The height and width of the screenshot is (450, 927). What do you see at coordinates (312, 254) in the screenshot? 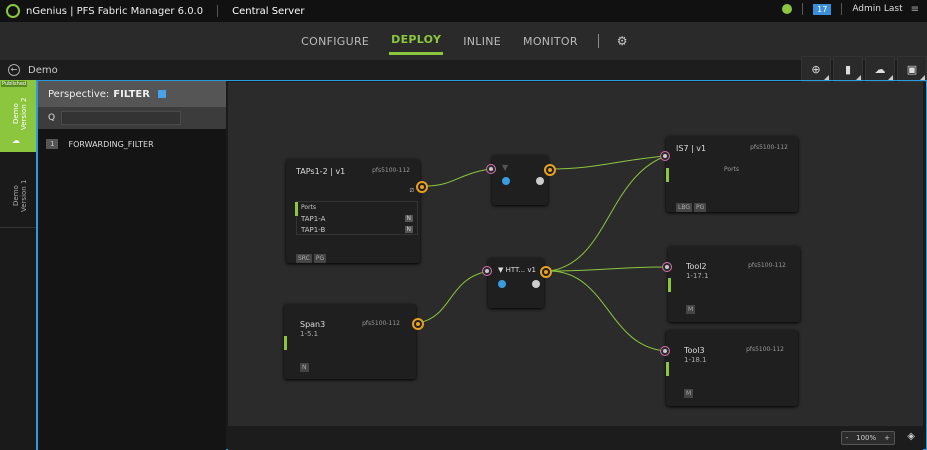
I see `tags: SRC PG` at bounding box center [312, 254].